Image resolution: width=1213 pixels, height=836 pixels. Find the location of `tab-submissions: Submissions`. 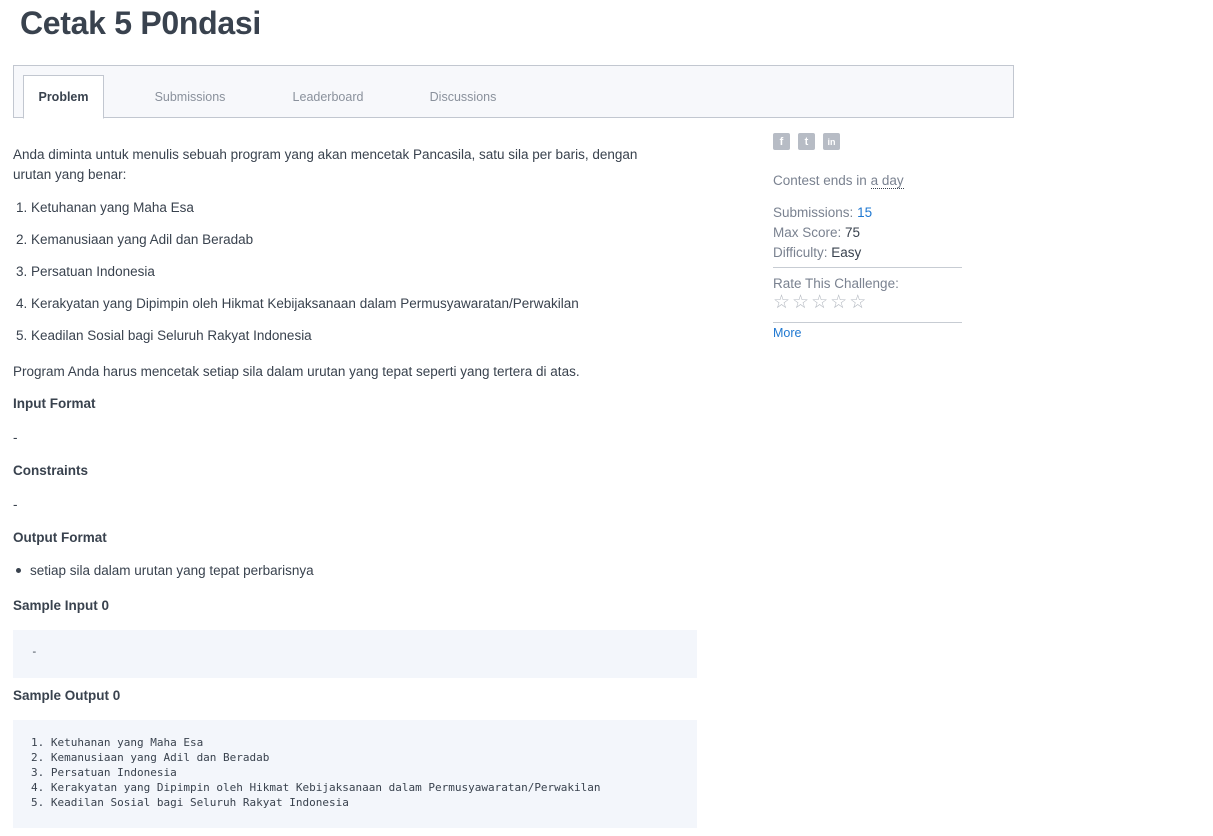

tab-submissions: Submissions is located at coordinates (190, 96).